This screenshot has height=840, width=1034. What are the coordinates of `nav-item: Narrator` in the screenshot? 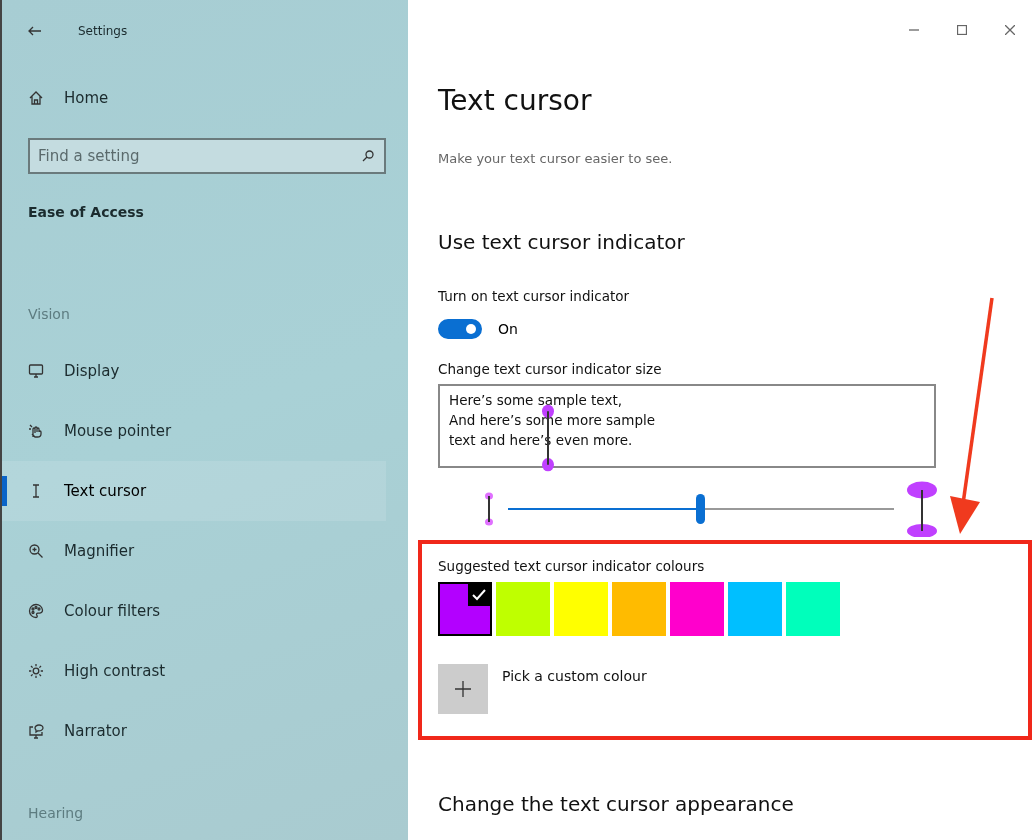 It's located at (194, 731).